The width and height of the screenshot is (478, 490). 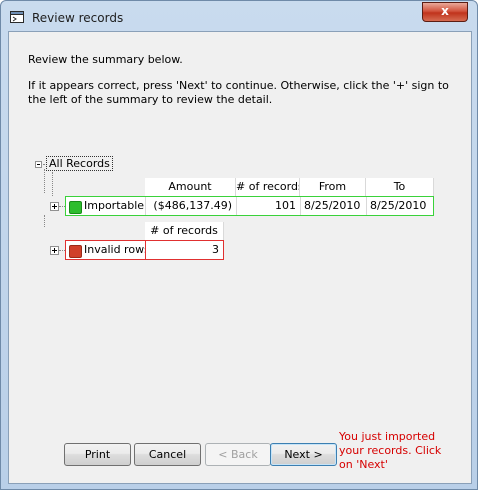 What do you see at coordinates (54, 206) in the screenshot?
I see `expand-importable-icon` at bounding box center [54, 206].